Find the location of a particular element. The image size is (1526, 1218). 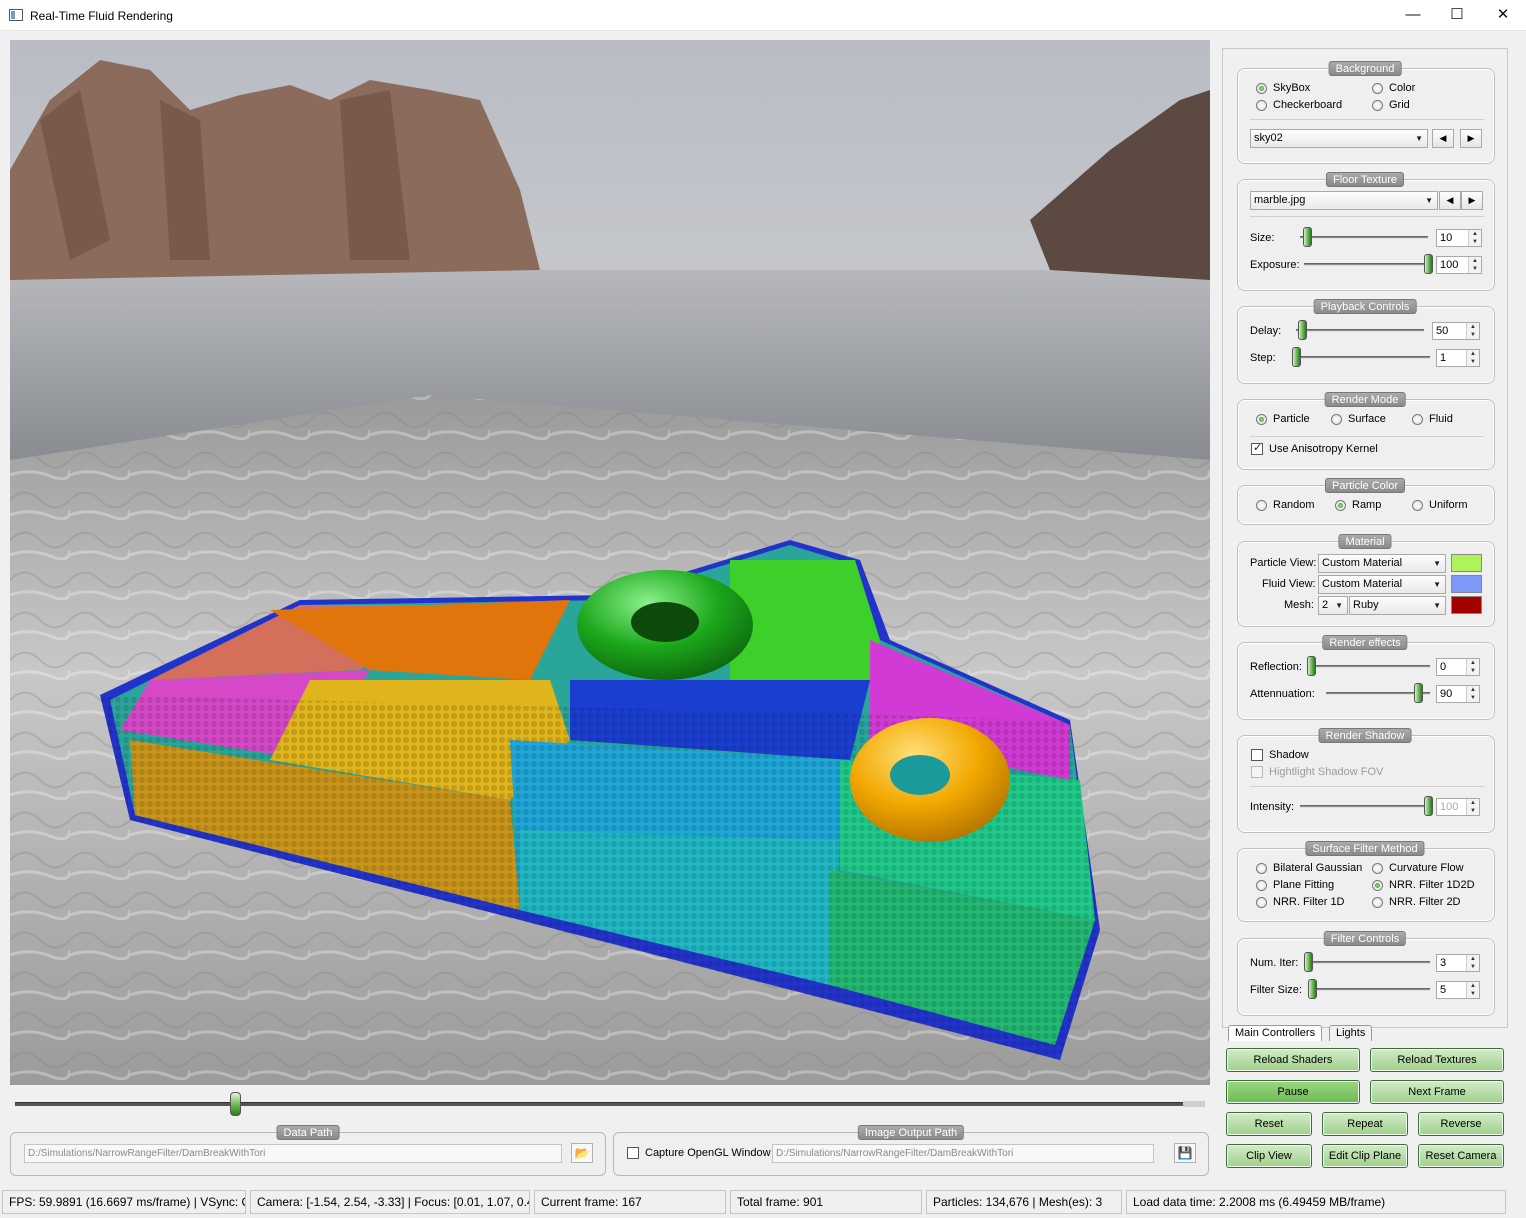

reflection-slider is located at coordinates (1369, 666).